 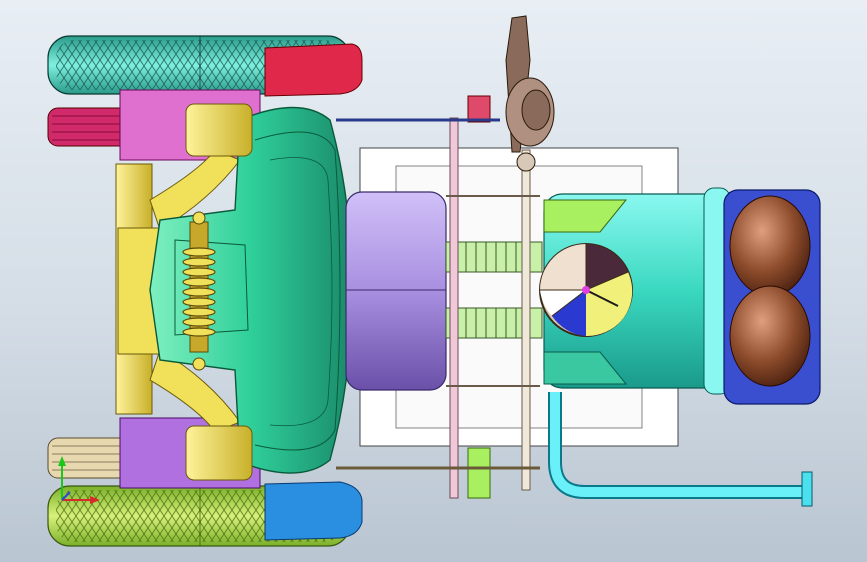 I want to click on xyz-axis-triad-icon, so click(x=79, y=480).